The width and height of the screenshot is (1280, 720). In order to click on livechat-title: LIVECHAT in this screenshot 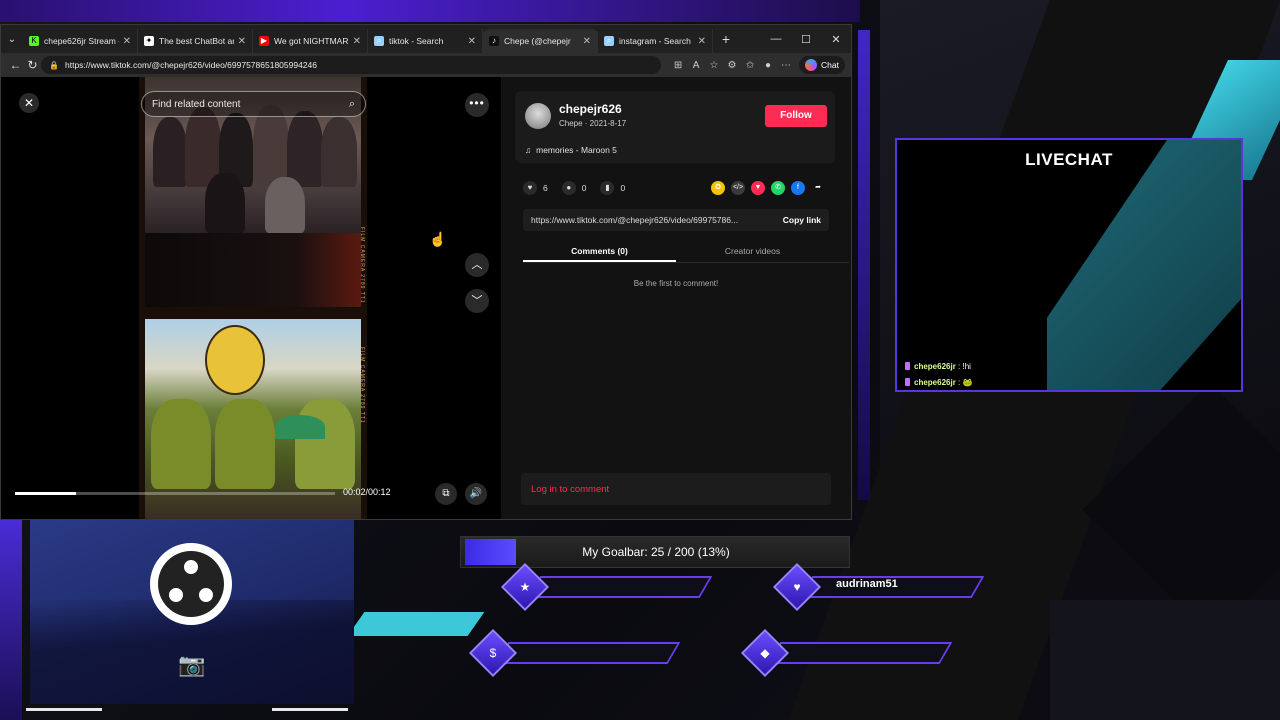, I will do `click(1069, 159)`.